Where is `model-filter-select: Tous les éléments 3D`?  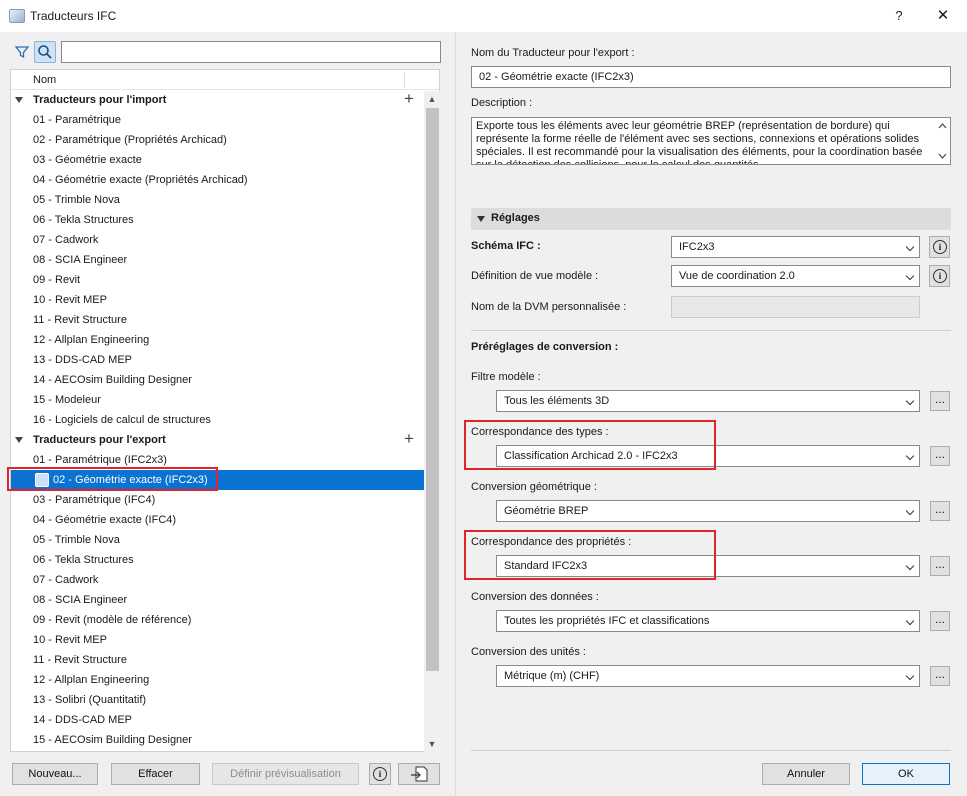
model-filter-select: Tous les éléments 3D is located at coordinates (708, 401).